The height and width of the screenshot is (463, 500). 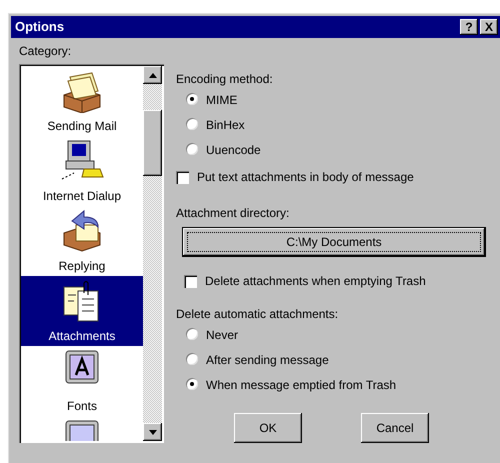 What do you see at coordinates (301, 385) in the screenshot?
I see `radio-label: When message emptied from Trash` at bounding box center [301, 385].